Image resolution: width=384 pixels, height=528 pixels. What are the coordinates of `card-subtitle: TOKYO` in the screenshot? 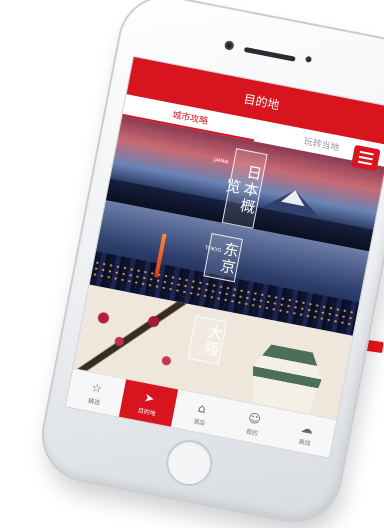 It's located at (213, 250).